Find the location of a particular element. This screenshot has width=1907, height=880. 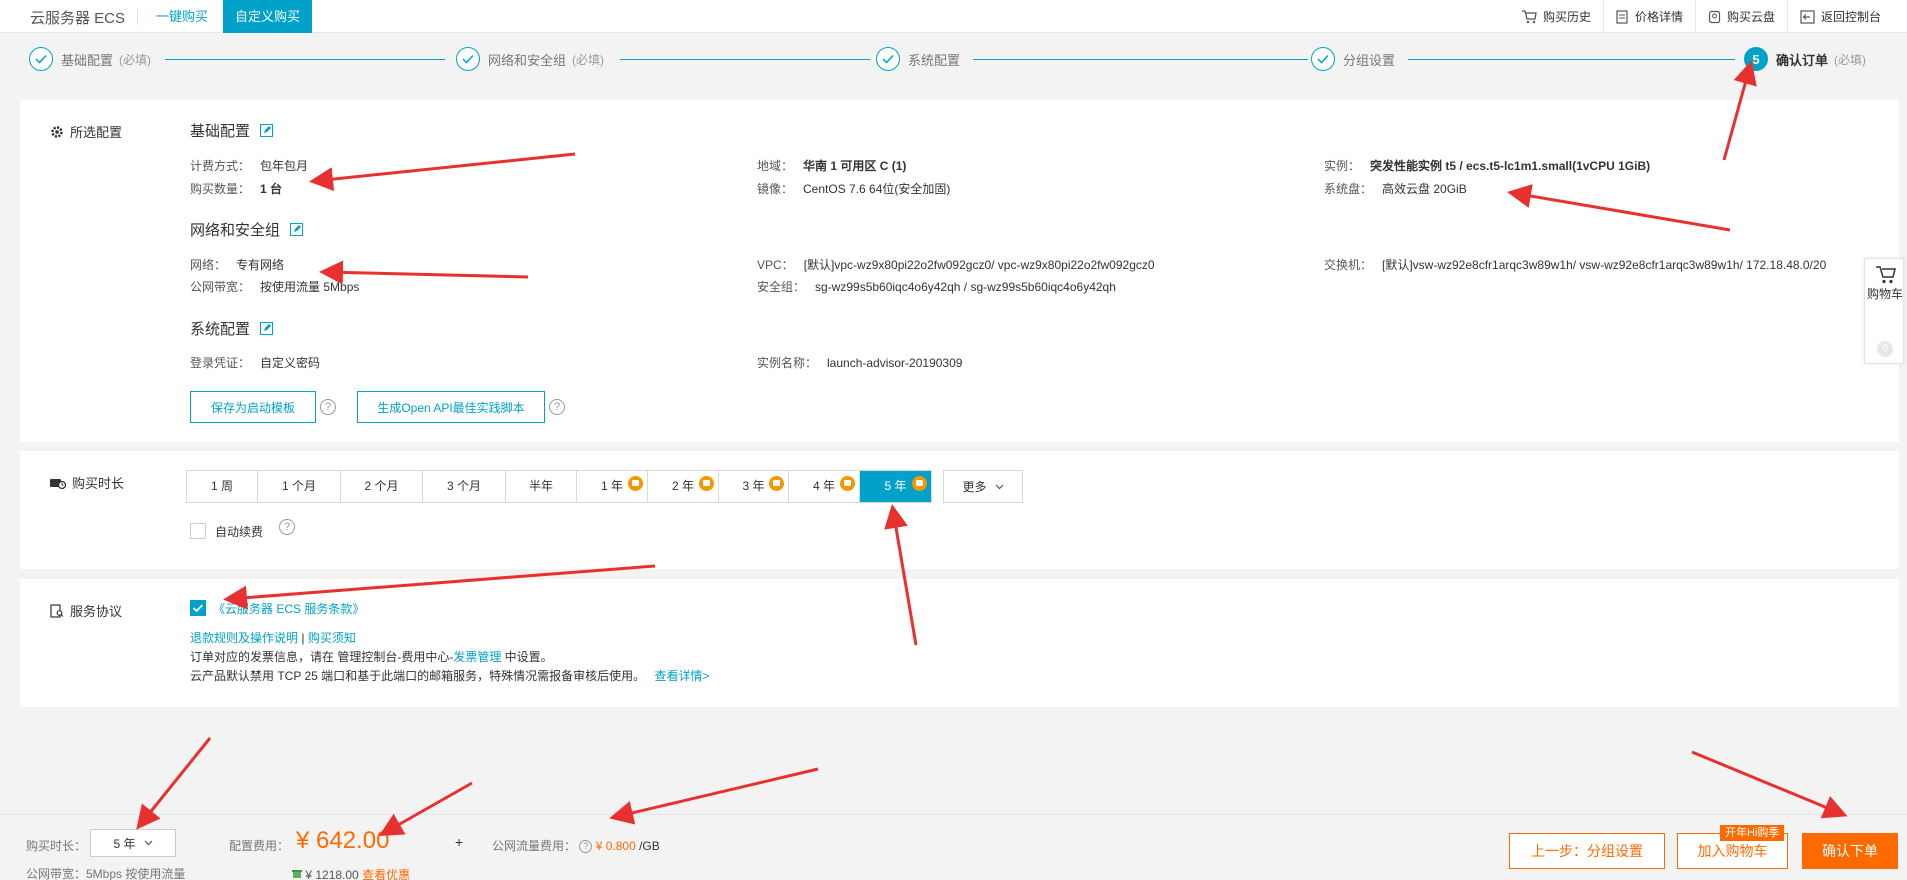

step-basic: 基础配置 (必填) is located at coordinates (90, 59).